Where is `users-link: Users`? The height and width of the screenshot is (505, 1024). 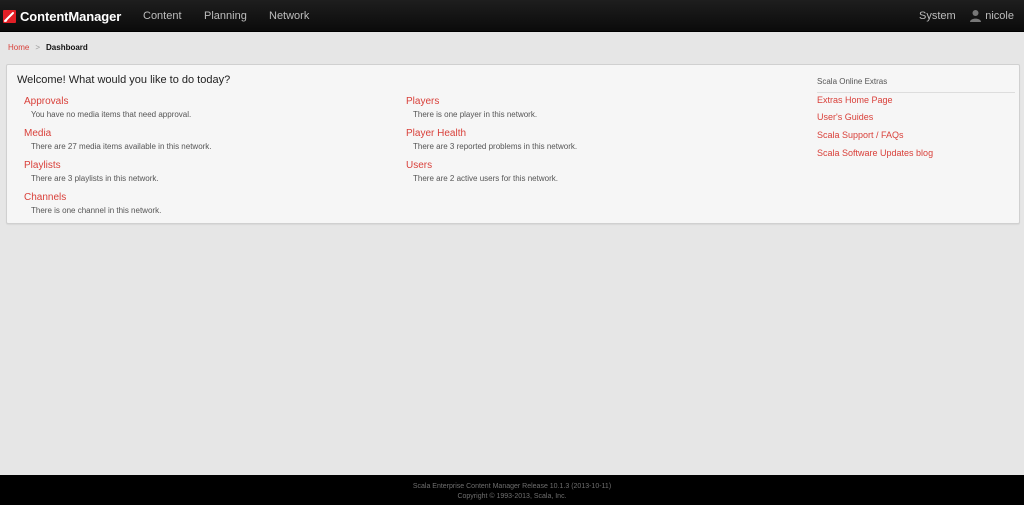
users-link: Users is located at coordinates (482, 165).